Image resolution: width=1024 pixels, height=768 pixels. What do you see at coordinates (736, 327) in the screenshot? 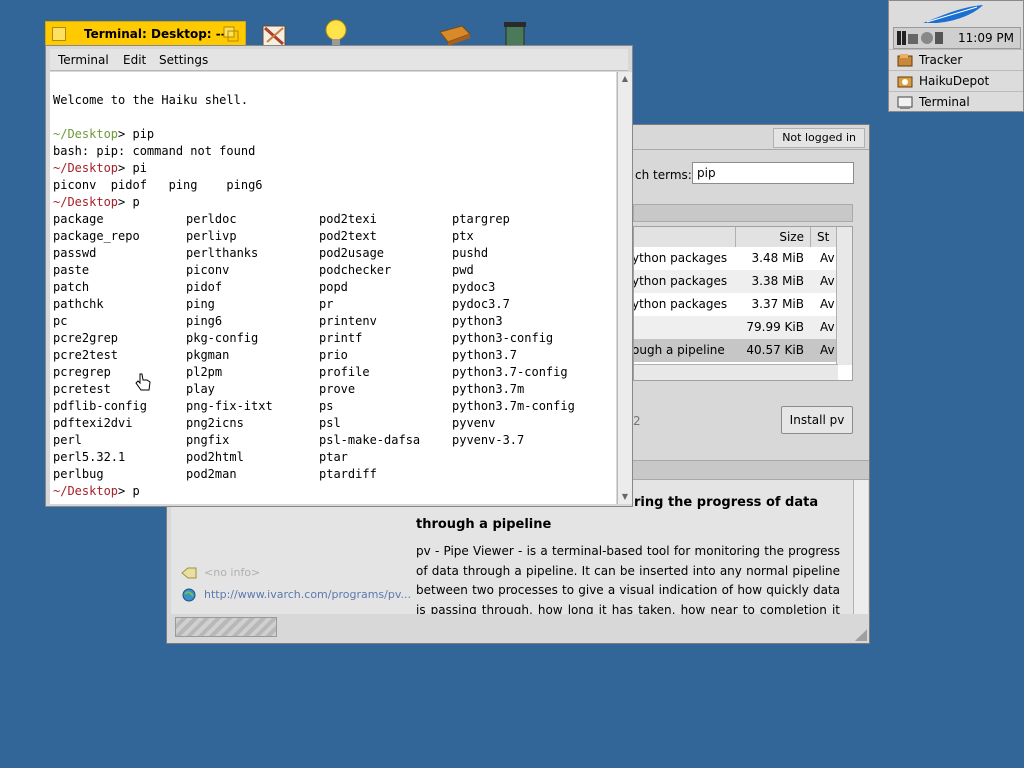
I see `table-row: 79.99 KiB Av` at bounding box center [736, 327].